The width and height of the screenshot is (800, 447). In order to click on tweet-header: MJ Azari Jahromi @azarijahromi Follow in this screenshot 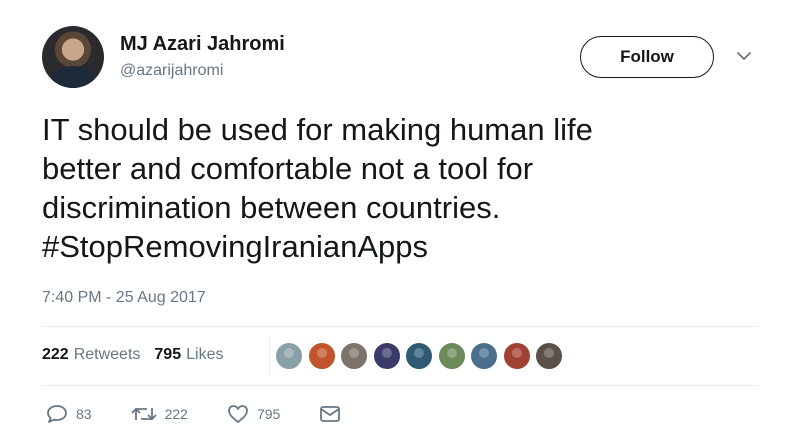, I will do `click(402, 58)`.